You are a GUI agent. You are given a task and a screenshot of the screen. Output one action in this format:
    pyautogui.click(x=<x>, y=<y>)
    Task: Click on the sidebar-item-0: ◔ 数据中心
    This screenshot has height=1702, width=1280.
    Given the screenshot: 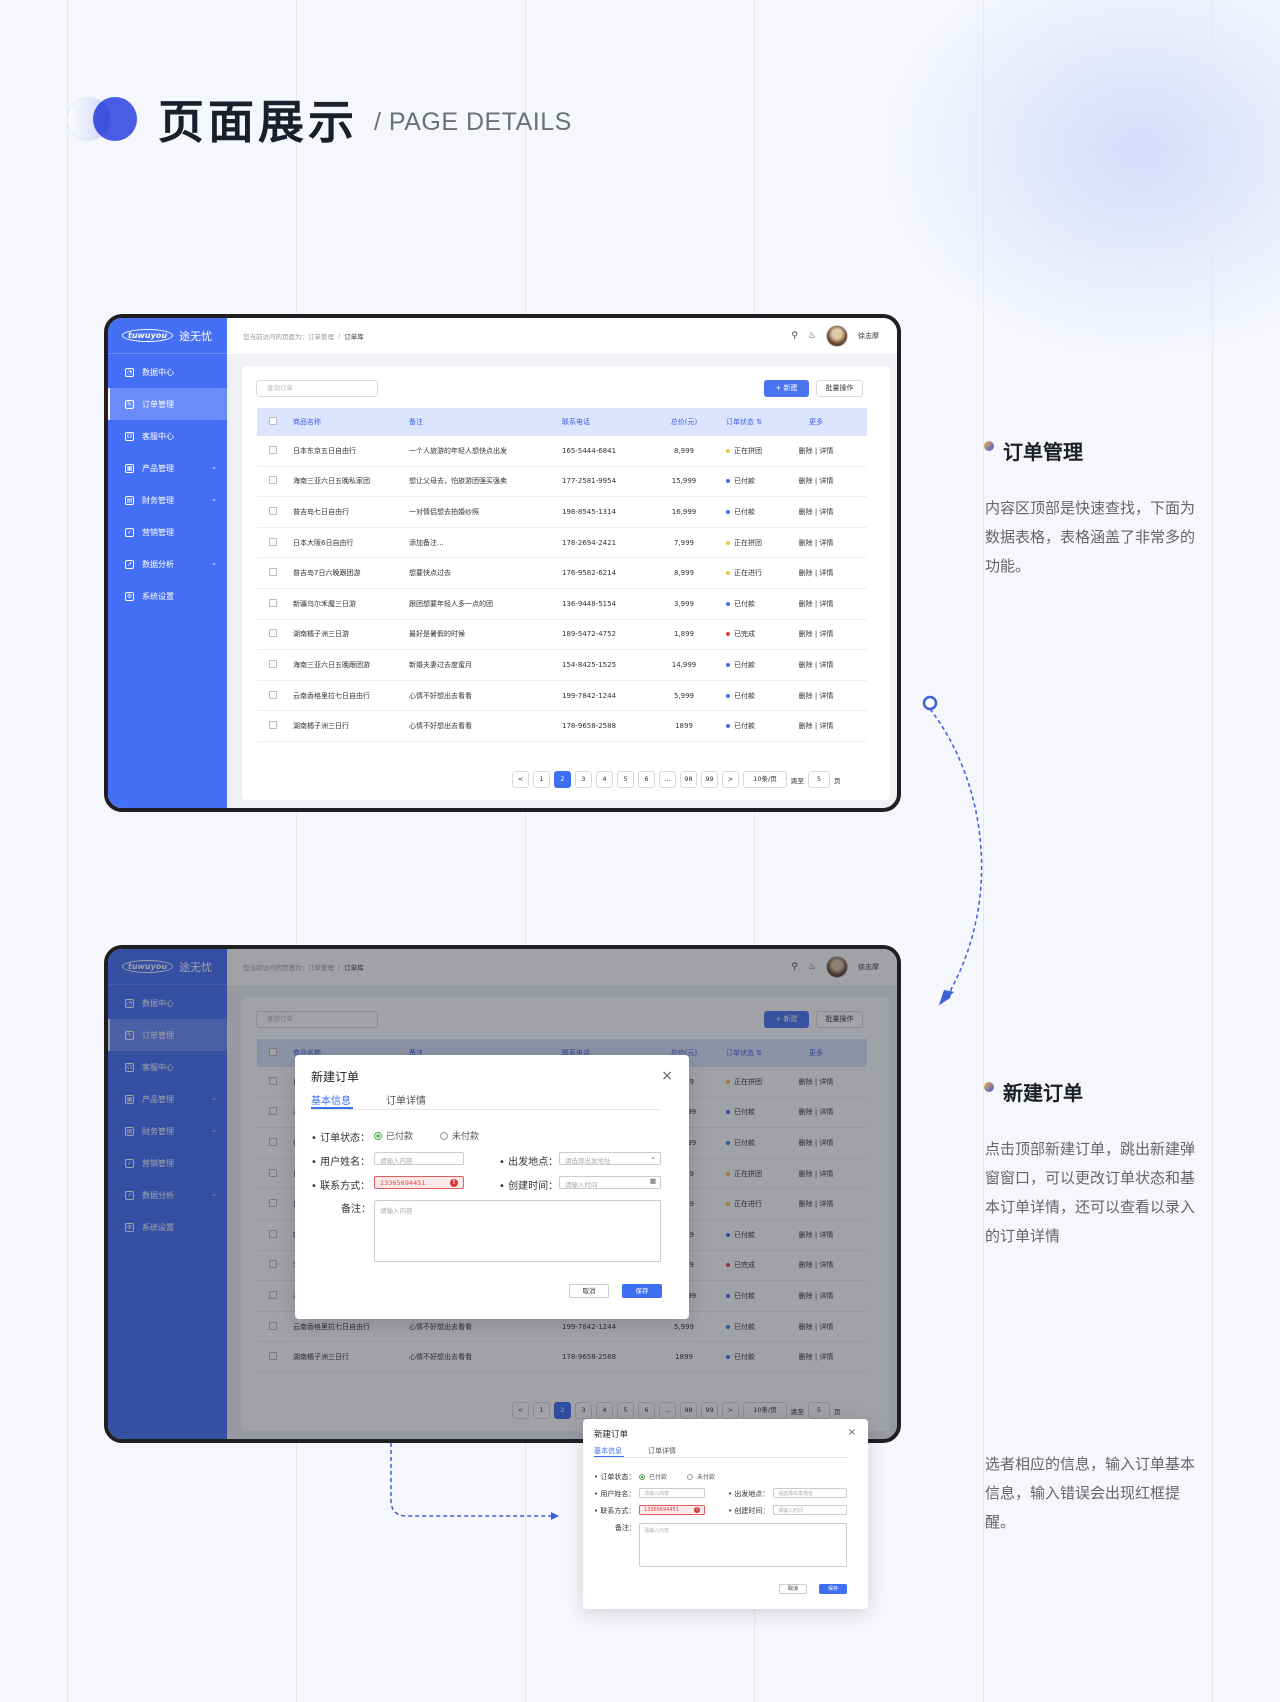 What is the action you would take?
    pyautogui.click(x=167, y=372)
    